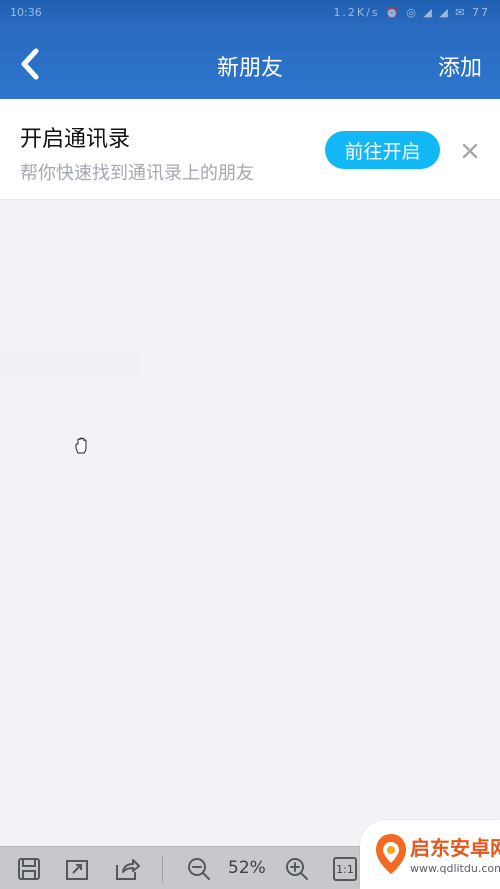  I want to click on empty-placeholder, so click(70, 364).